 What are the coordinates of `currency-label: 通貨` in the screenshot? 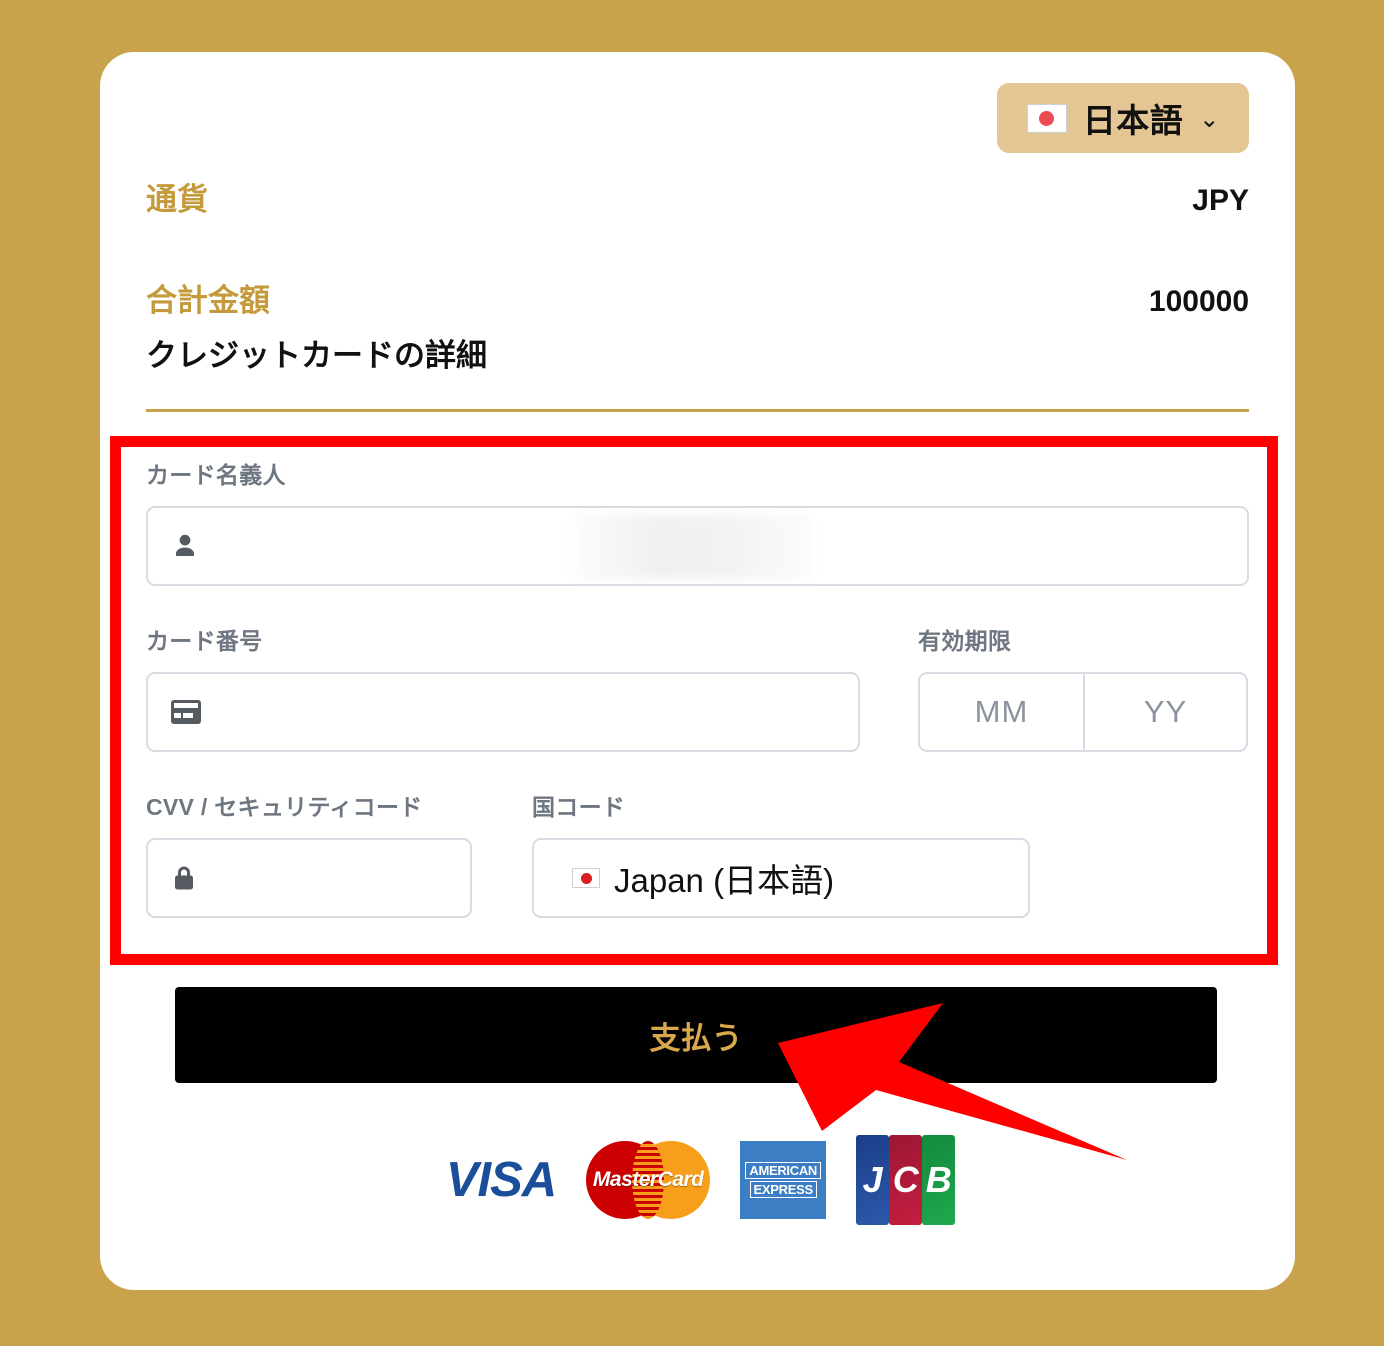 It's located at (177, 199).